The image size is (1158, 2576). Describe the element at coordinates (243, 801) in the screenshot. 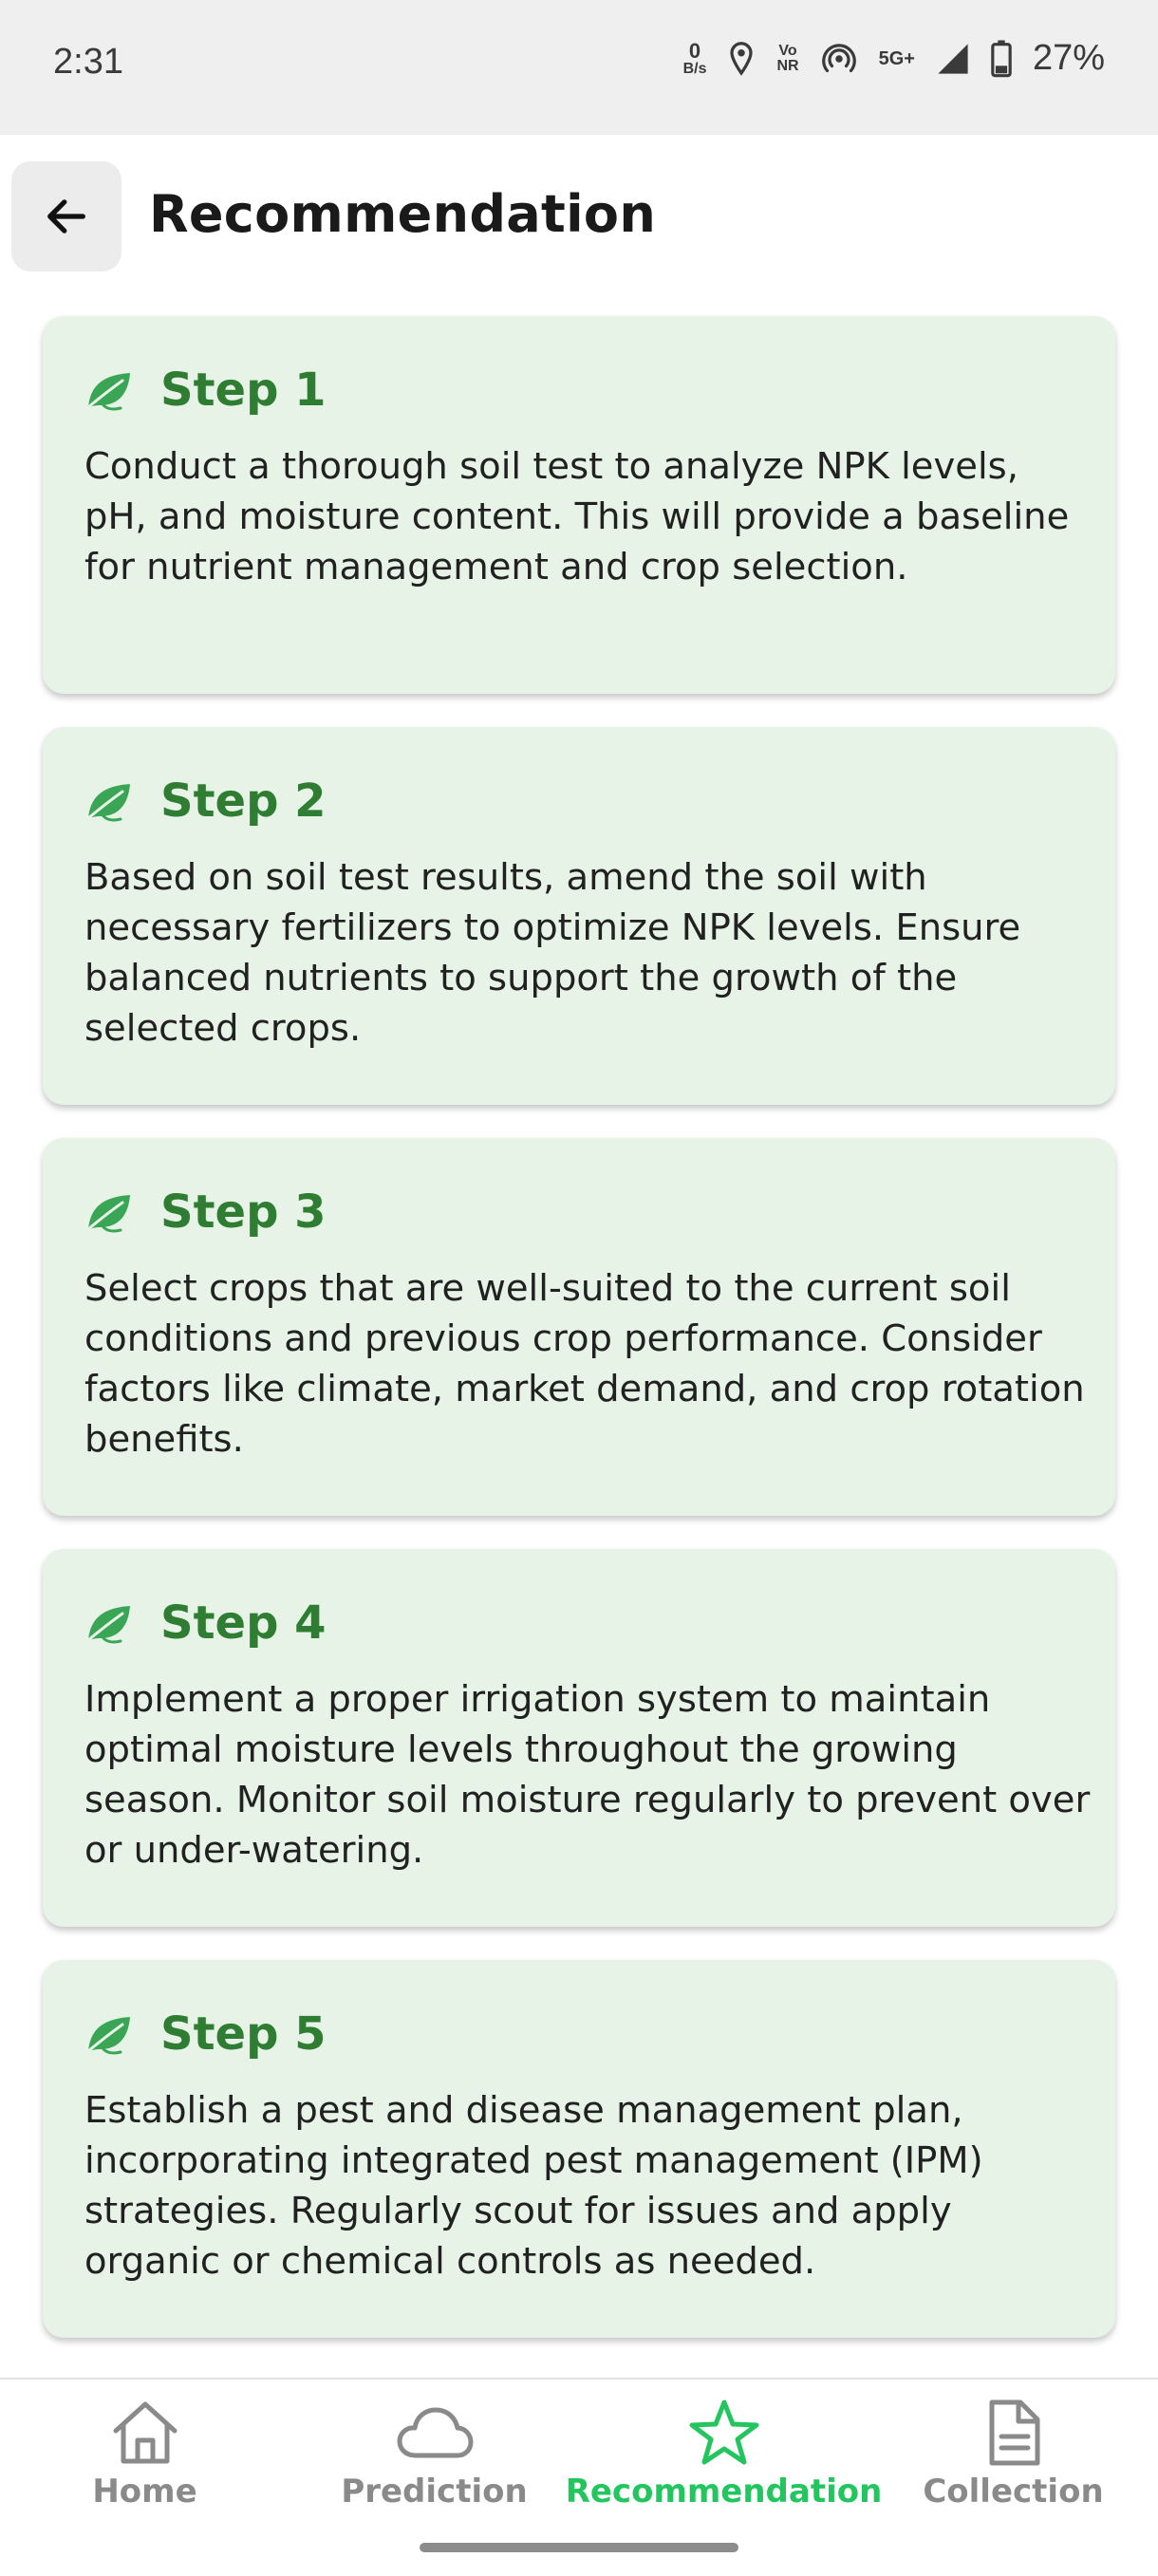

I see `step-title: Step 2` at that location.